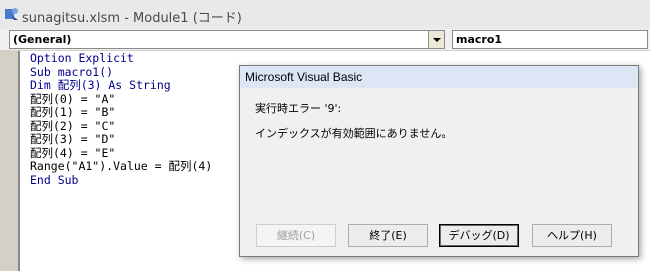  Describe the element at coordinates (121, 112) in the screenshot. I see `code-line: 配列(1) = "B"` at that location.